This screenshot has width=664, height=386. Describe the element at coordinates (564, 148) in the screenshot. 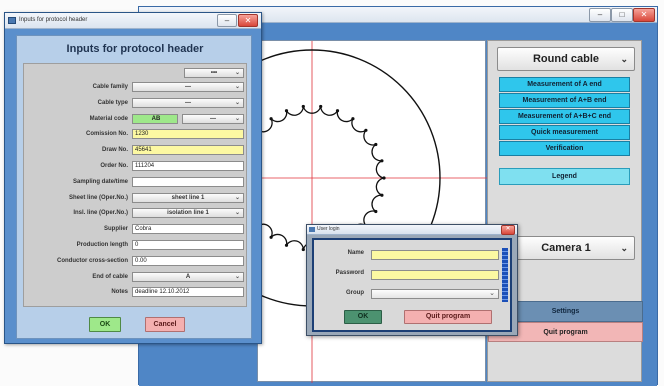

I see `verification-button: Verification` at that location.